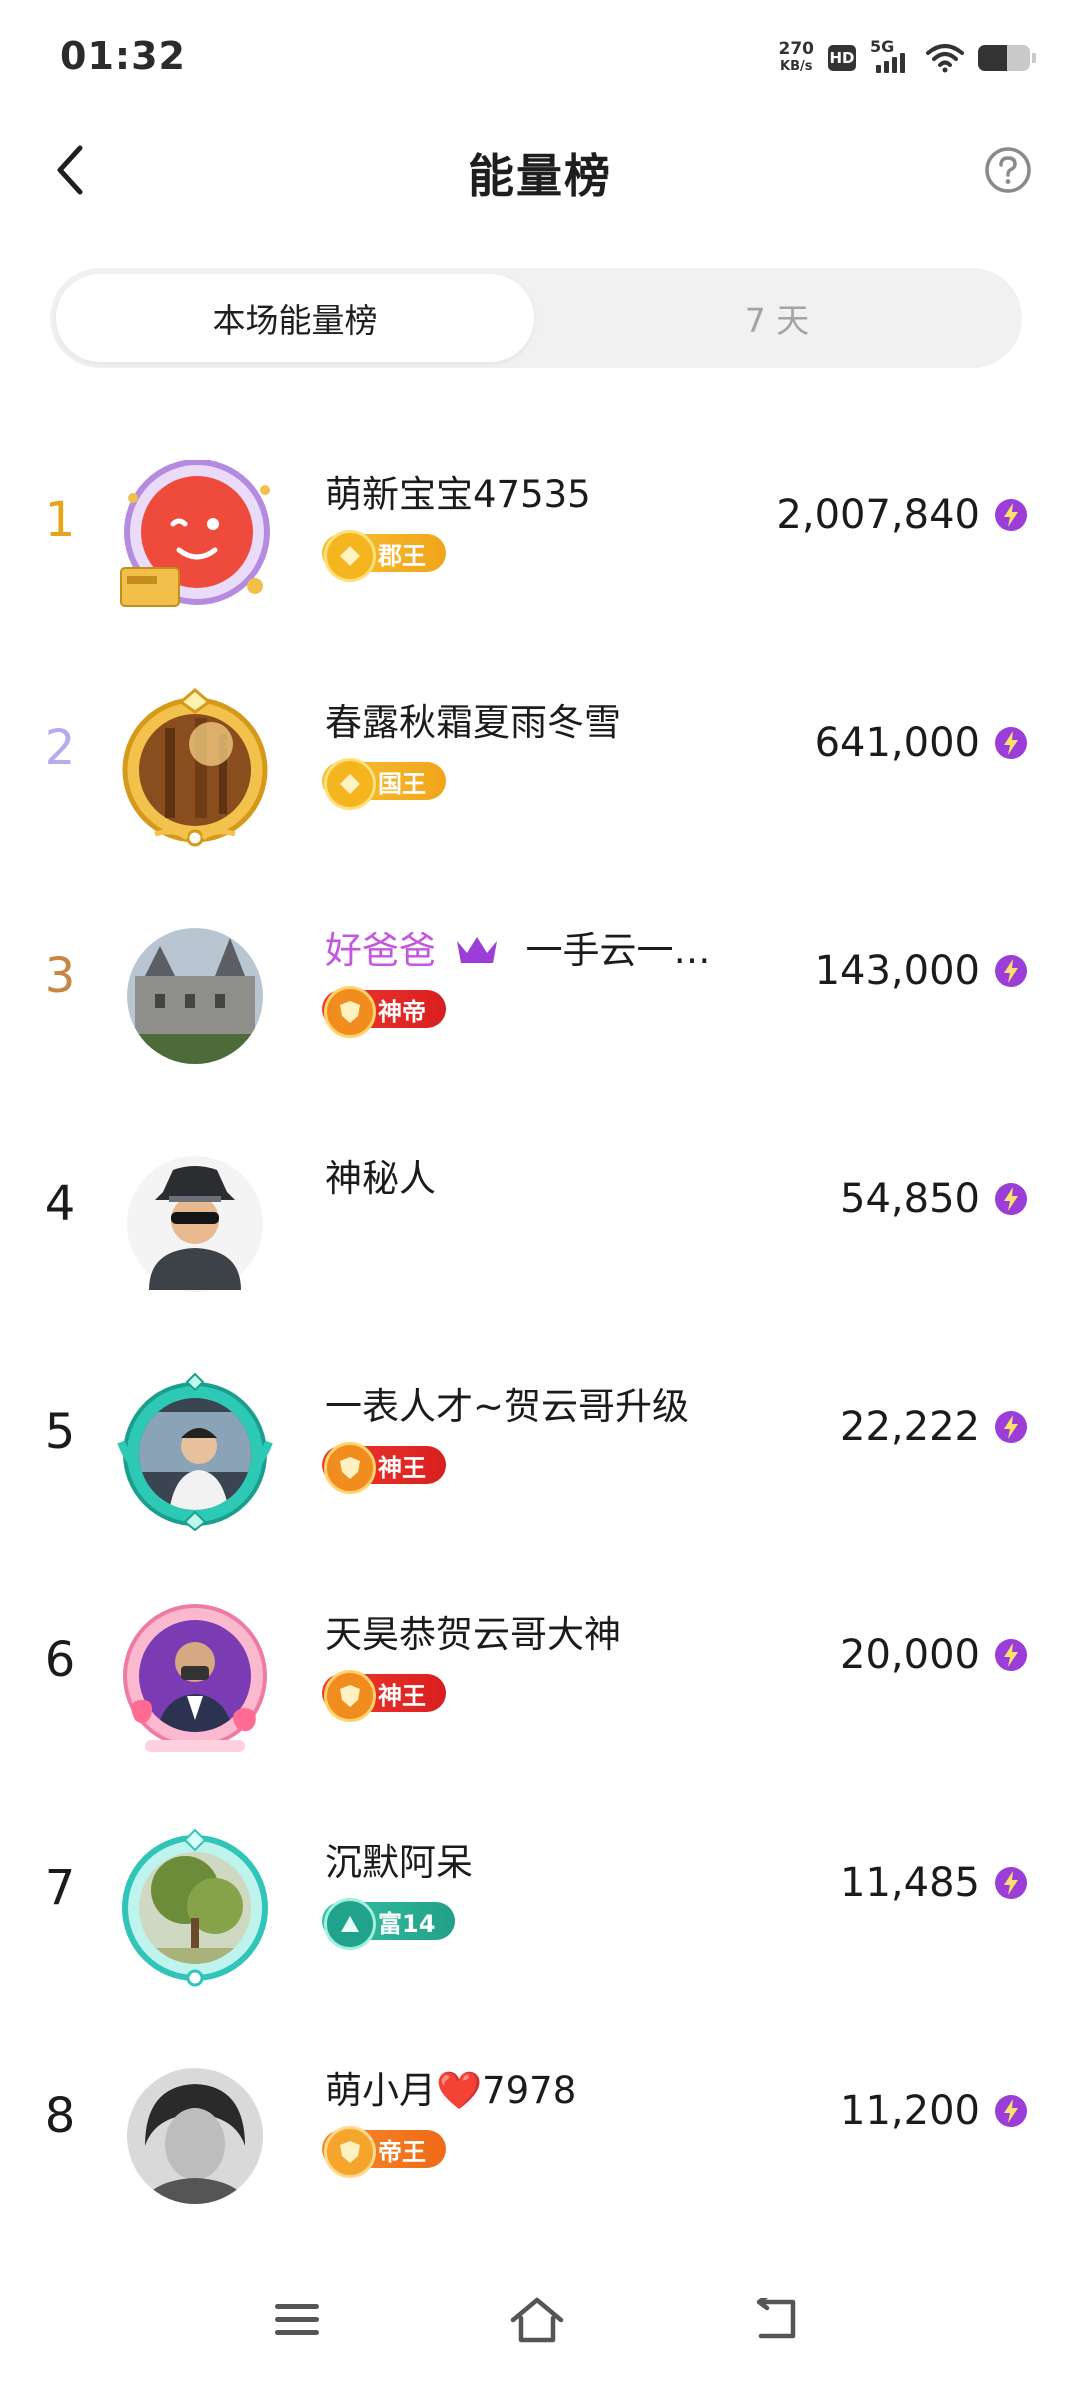  Describe the element at coordinates (60, 1888) in the screenshot. I see `rank-number: 7` at that location.